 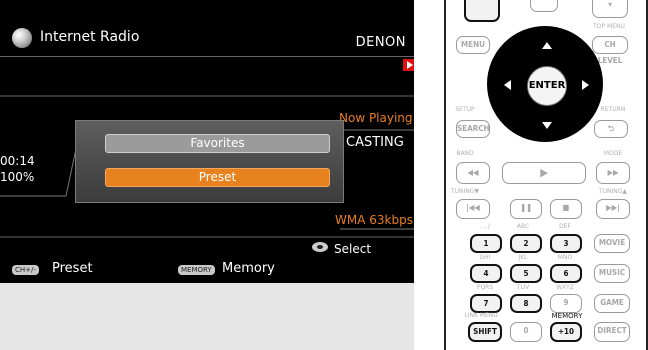 What do you see at coordinates (526, 303) in the screenshot?
I see `key-8: 8` at bounding box center [526, 303].